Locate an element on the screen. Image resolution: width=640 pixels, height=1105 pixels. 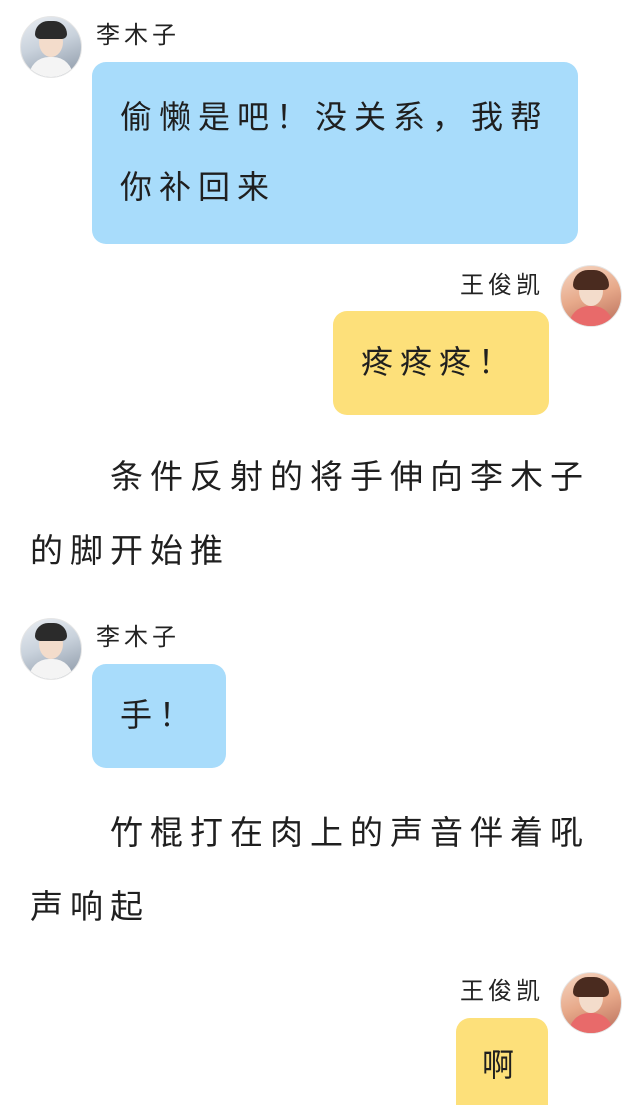
message-text: 疼疼疼！ is located at coordinates (439, 362).